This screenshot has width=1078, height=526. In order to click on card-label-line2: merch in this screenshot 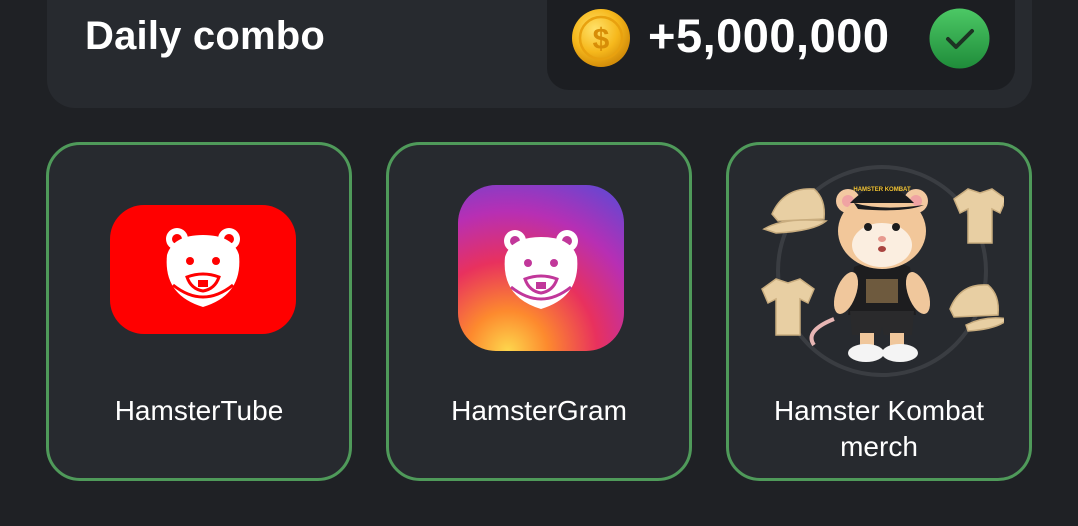, I will do `click(879, 446)`.